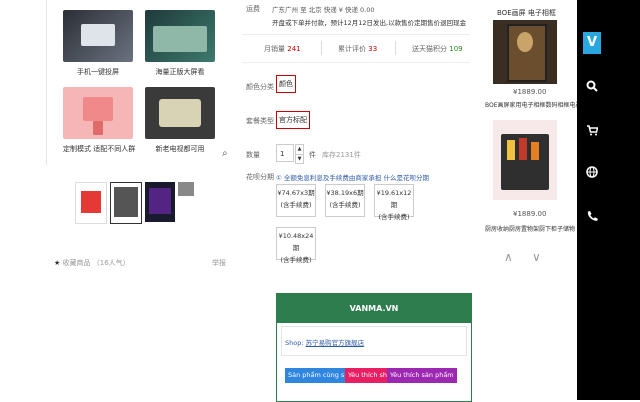 This screenshot has width=640, height=402. What do you see at coordinates (180, 72) in the screenshot?
I see `gallery-caption: 海量正版大屏看` at bounding box center [180, 72].